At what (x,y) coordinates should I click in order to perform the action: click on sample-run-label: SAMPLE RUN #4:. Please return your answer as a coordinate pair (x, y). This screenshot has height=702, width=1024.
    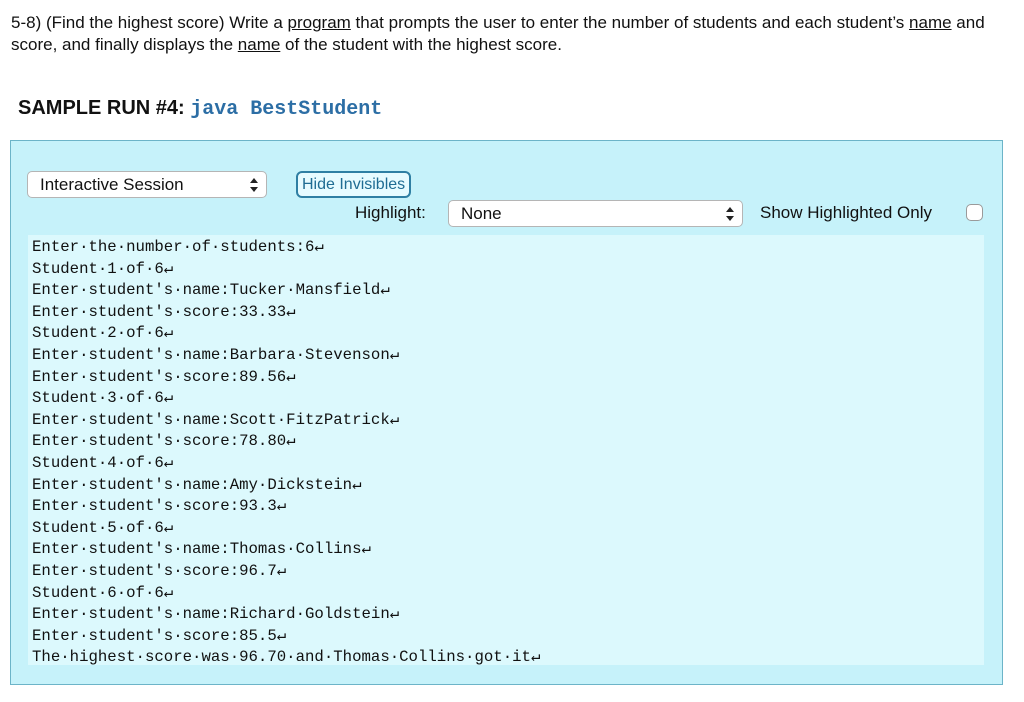
    Looking at the image, I should click on (104, 108).